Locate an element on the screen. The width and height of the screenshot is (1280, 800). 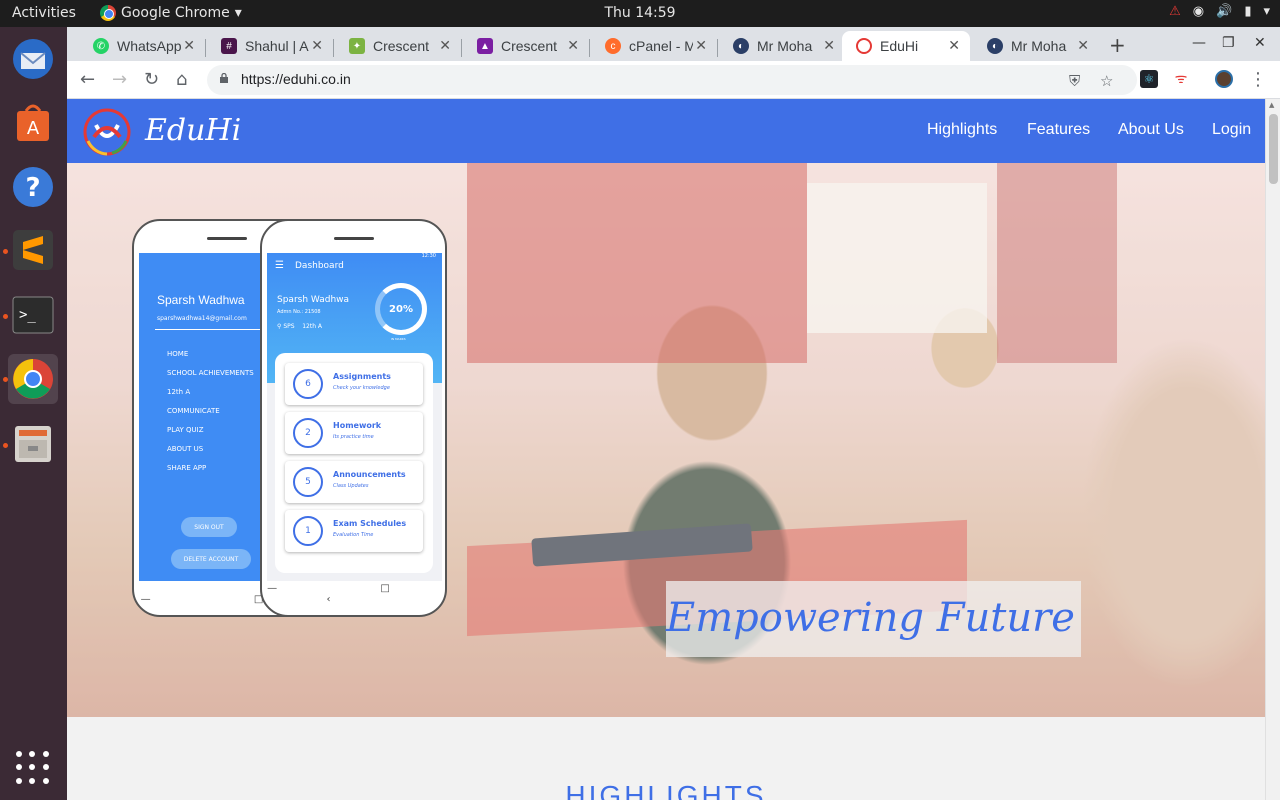
warning-icon: ⚠ is located at coordinates (1175, 11).